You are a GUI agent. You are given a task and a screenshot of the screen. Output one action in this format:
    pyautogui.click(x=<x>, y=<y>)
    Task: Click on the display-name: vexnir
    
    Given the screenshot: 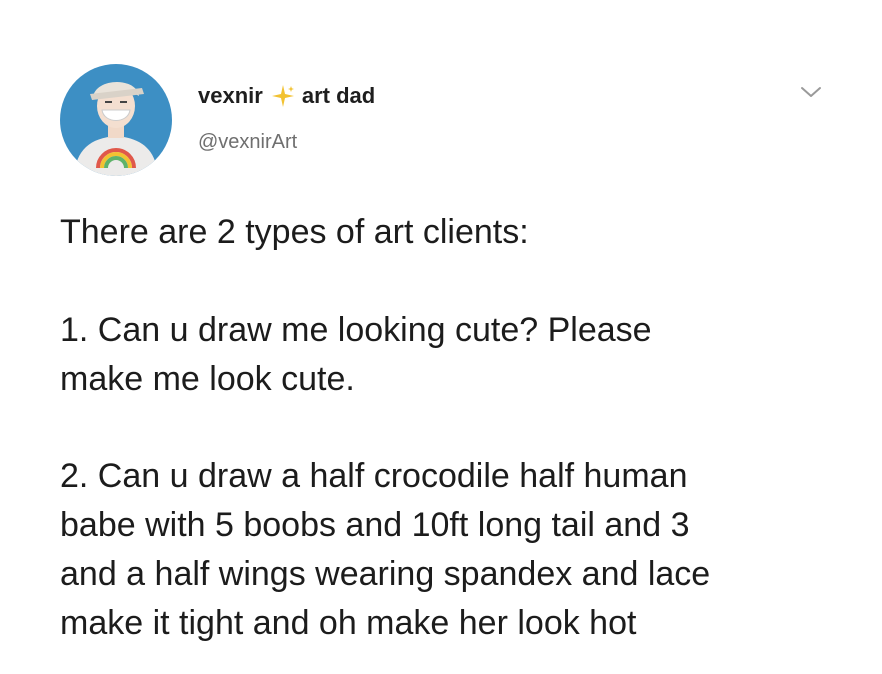 What is the action you would take?
    pyautogui.click(x=230, y=96)
    